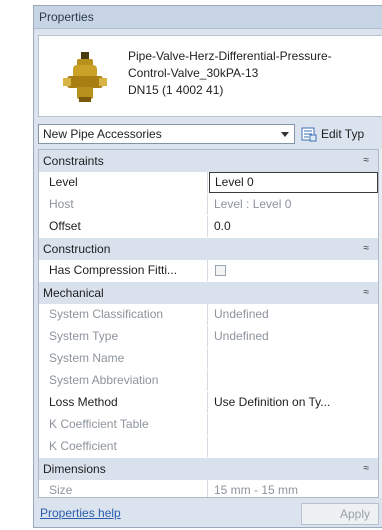 The height and width of the screenshot is (530, 382). What do you see at coordinates (253, 204) in the screenshot?
I see `host-value: Level : Level 0` at bounding box center [253, 204].